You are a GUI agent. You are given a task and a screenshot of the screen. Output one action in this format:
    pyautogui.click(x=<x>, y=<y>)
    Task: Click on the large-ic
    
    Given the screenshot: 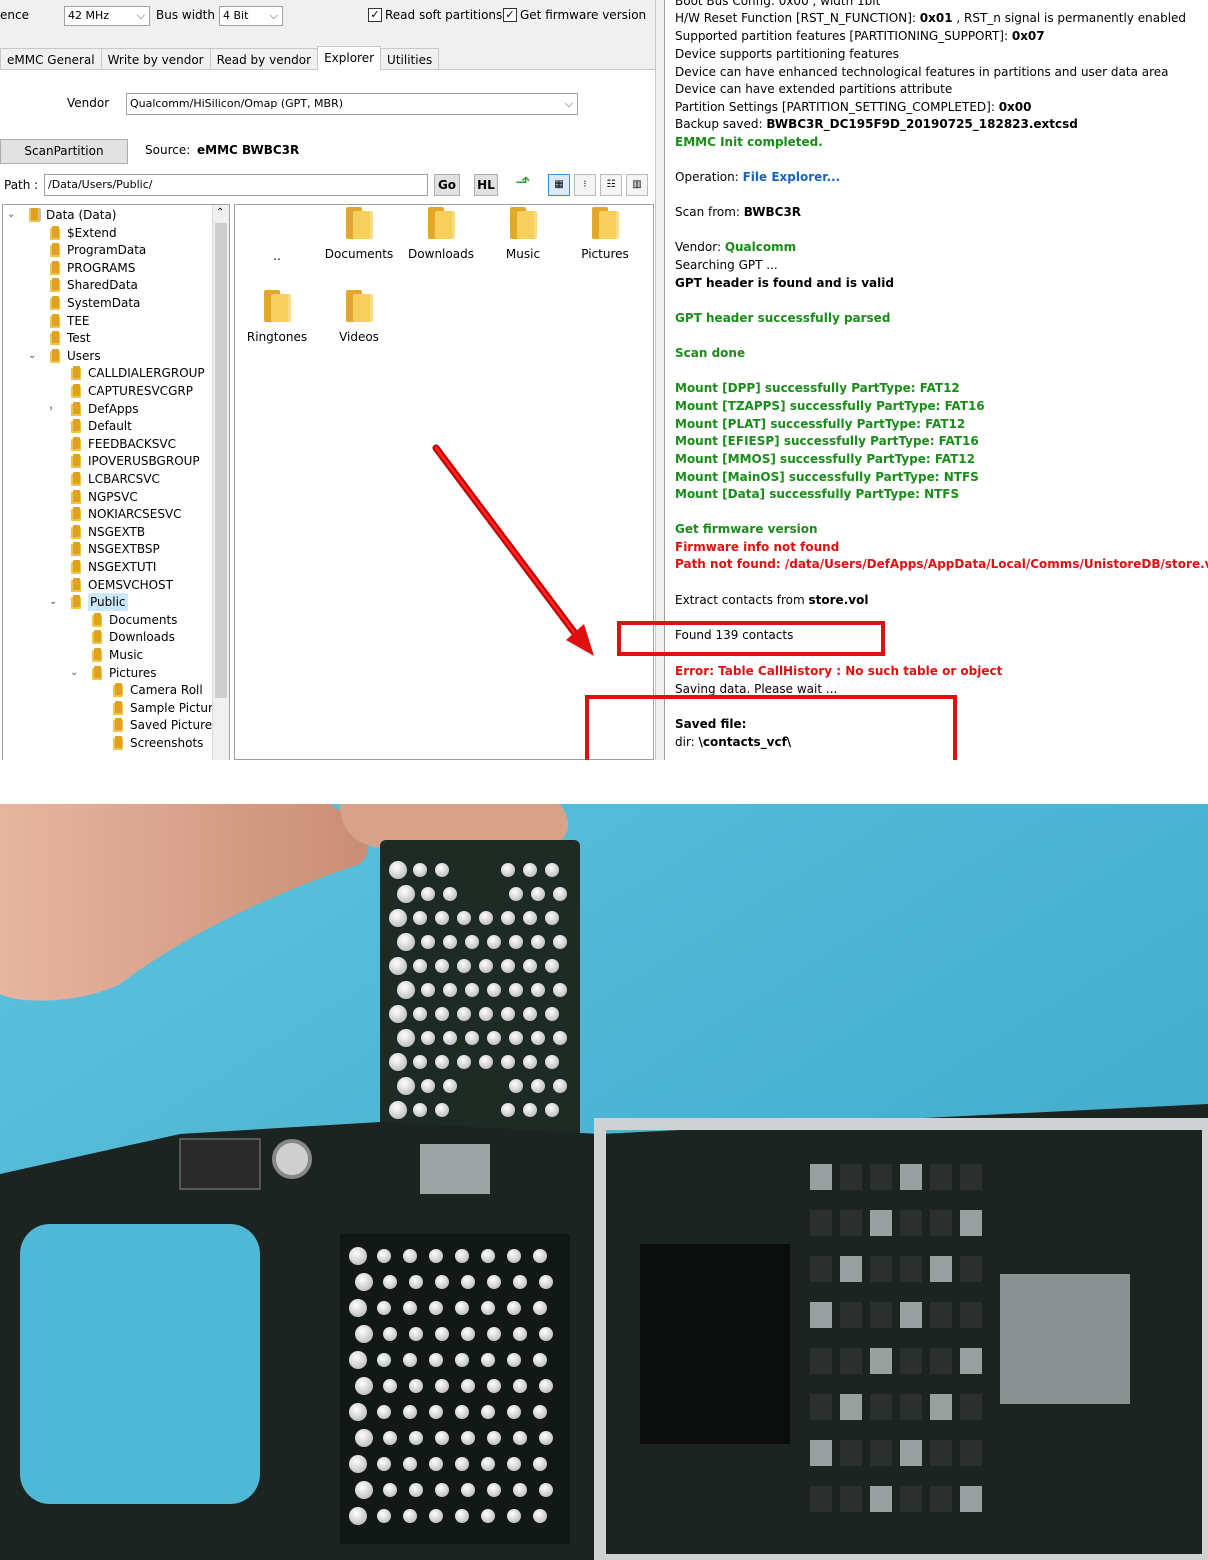 What is the action you would take?
    pyautogui.click(x=715, y=1344)
    